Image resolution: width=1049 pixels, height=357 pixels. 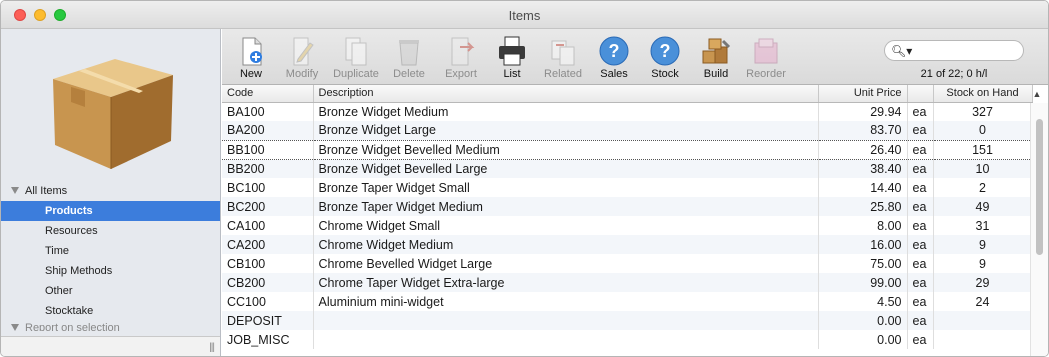 What do you see at coordinates (46, 191) in the screenshot?
I see `group-label: All Items` at bounding box center [46, 191].